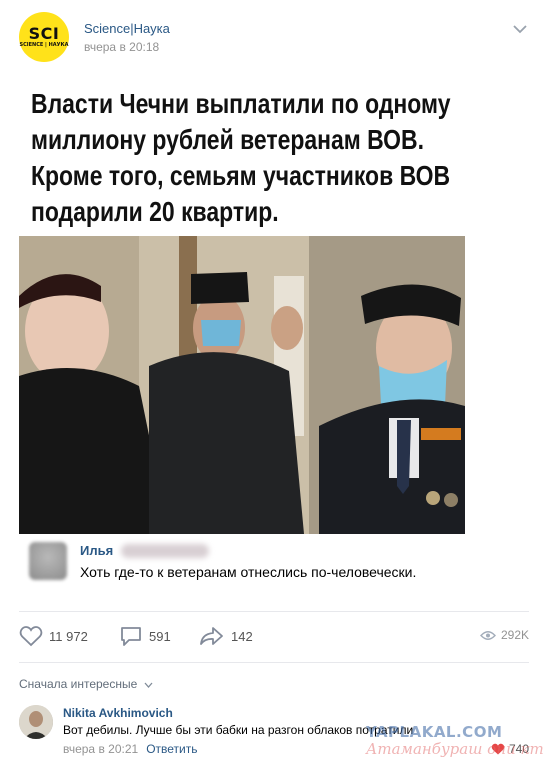  I want to click on group-avatar-text: SCI, so click(44, 33).